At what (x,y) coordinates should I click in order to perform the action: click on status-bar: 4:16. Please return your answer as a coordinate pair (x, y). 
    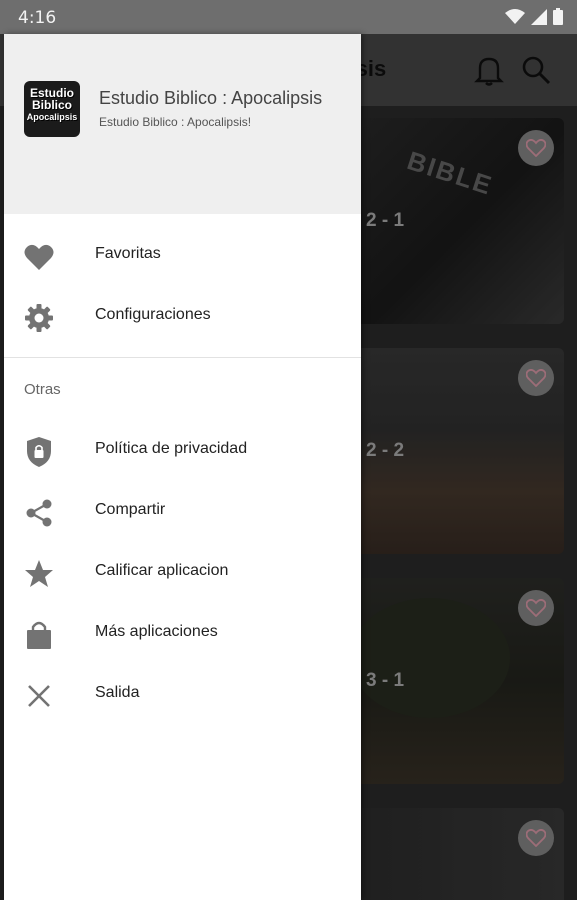
    Looking at the image, I should click on (288, 17).